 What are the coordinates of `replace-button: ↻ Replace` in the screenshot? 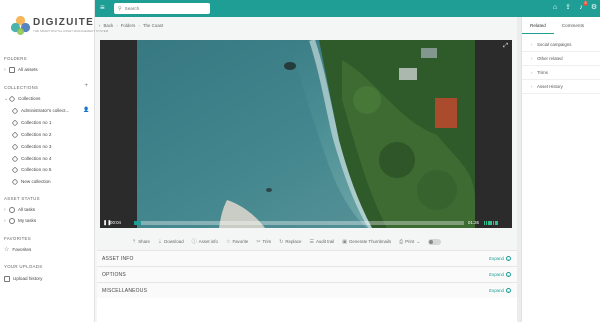 It's located at (290, 242).